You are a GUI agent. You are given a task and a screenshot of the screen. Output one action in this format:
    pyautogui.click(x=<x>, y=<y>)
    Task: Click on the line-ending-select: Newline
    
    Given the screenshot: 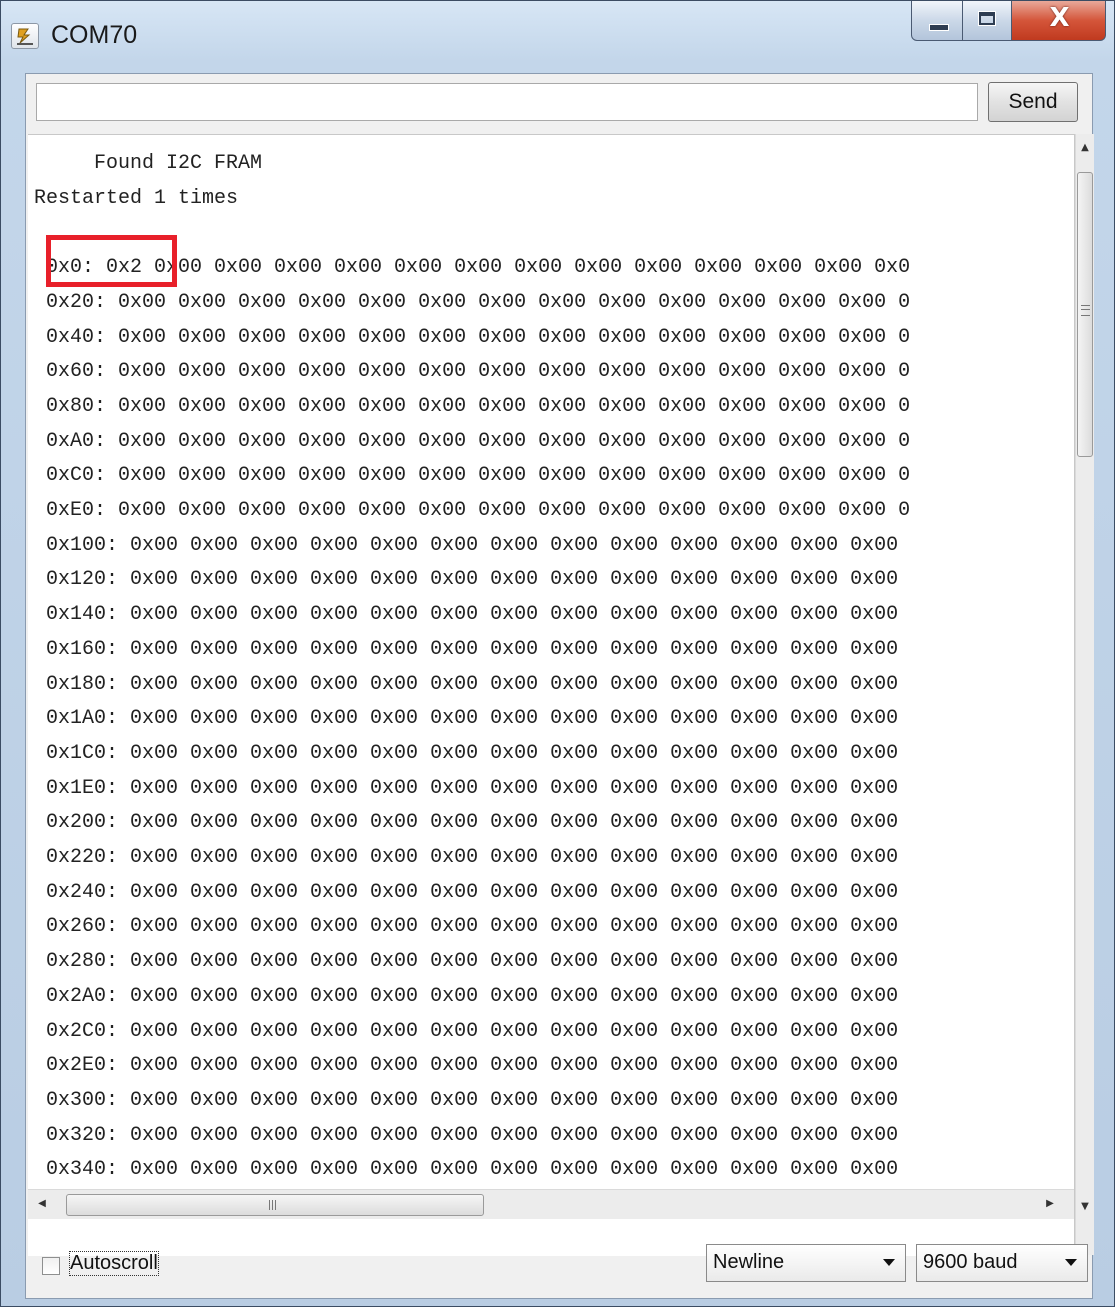 What is the action you would take?
    pyautogui.click(x=806, y=1263)
    